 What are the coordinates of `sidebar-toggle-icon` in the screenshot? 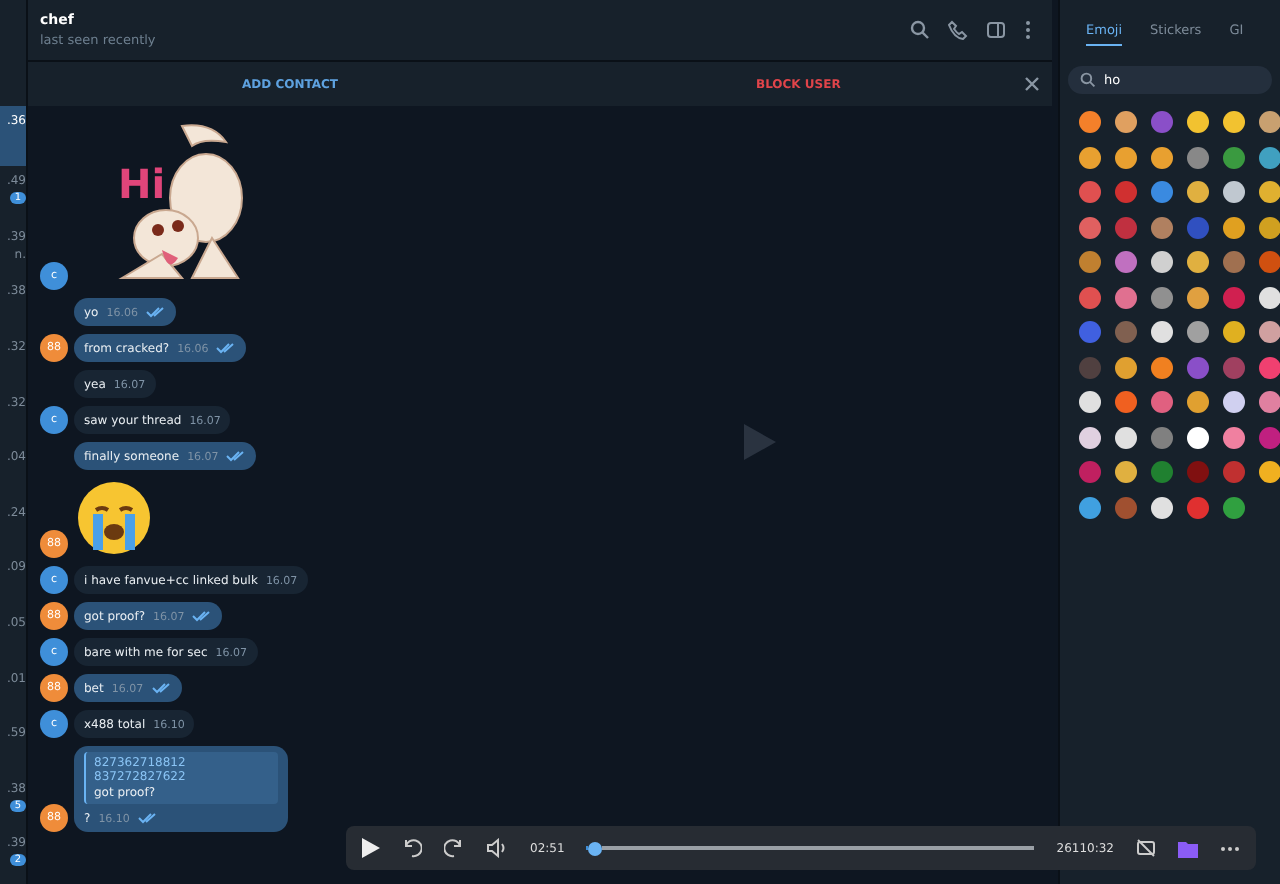 It's located at (996, 30).